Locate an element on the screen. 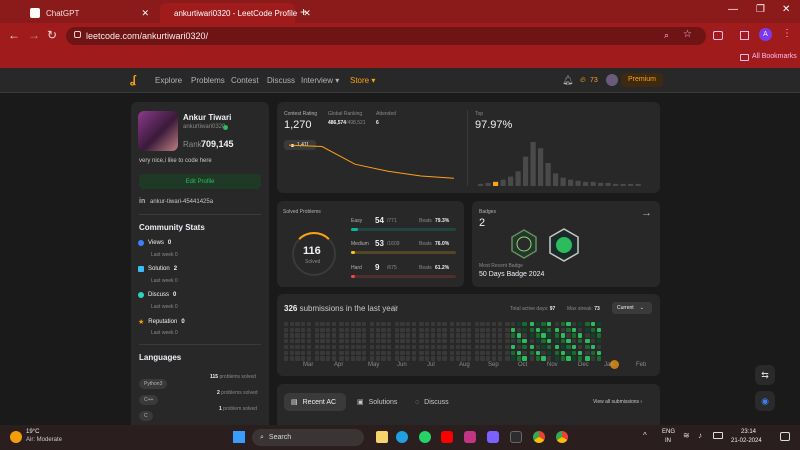  nav-contest: Contest is located at coordinates (245, 80).